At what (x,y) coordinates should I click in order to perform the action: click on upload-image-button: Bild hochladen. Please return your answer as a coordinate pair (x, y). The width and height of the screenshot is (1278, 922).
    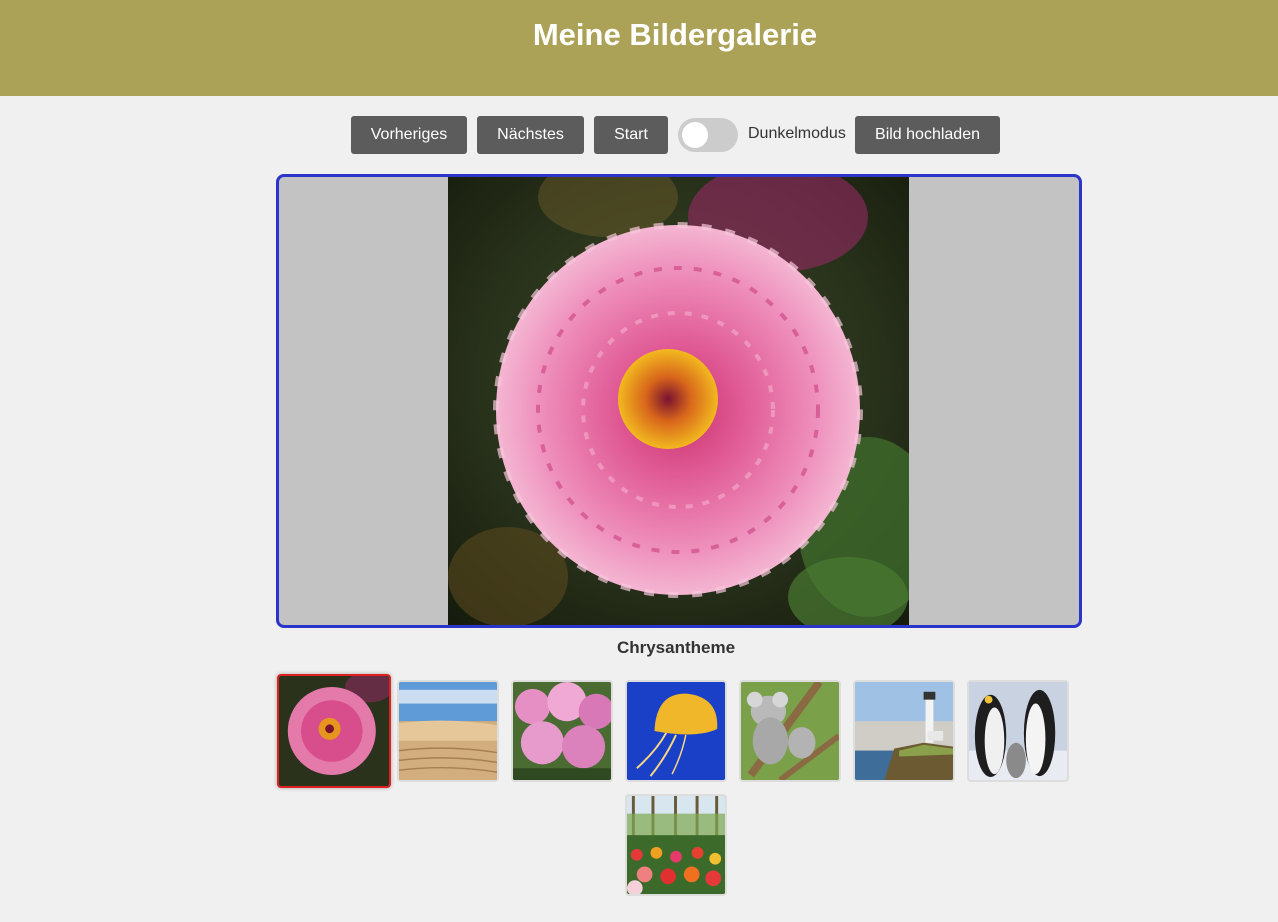
    Looking at the image, I should click on (927, 135).